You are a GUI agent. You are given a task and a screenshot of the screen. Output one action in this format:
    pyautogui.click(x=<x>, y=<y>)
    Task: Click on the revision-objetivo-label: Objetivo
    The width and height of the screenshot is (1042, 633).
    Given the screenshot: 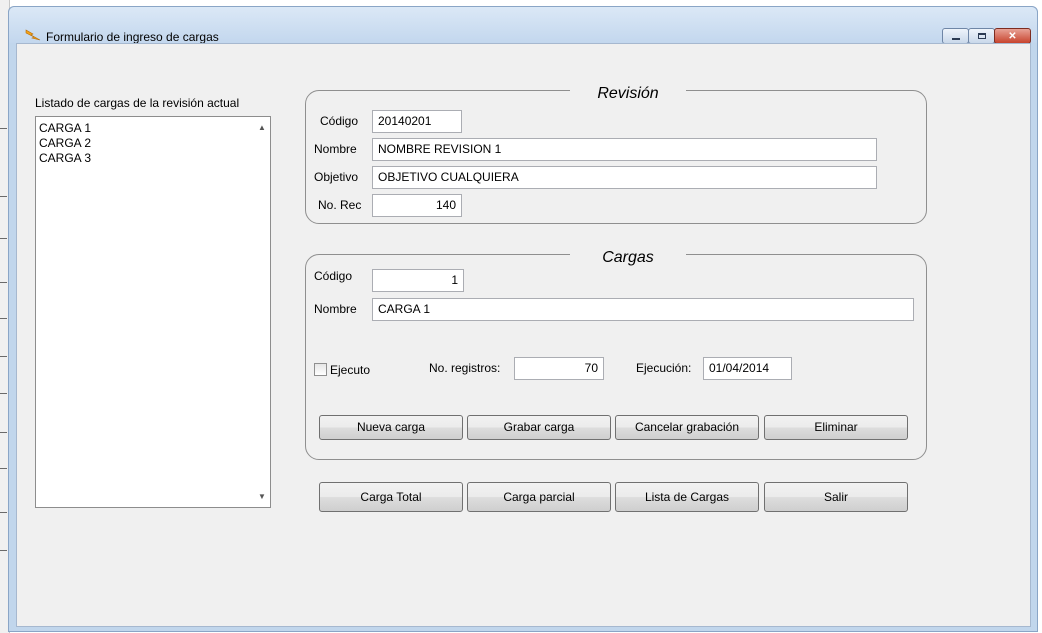 What is the action you would take?
    pyautogui.click(x=336, y=177)
    